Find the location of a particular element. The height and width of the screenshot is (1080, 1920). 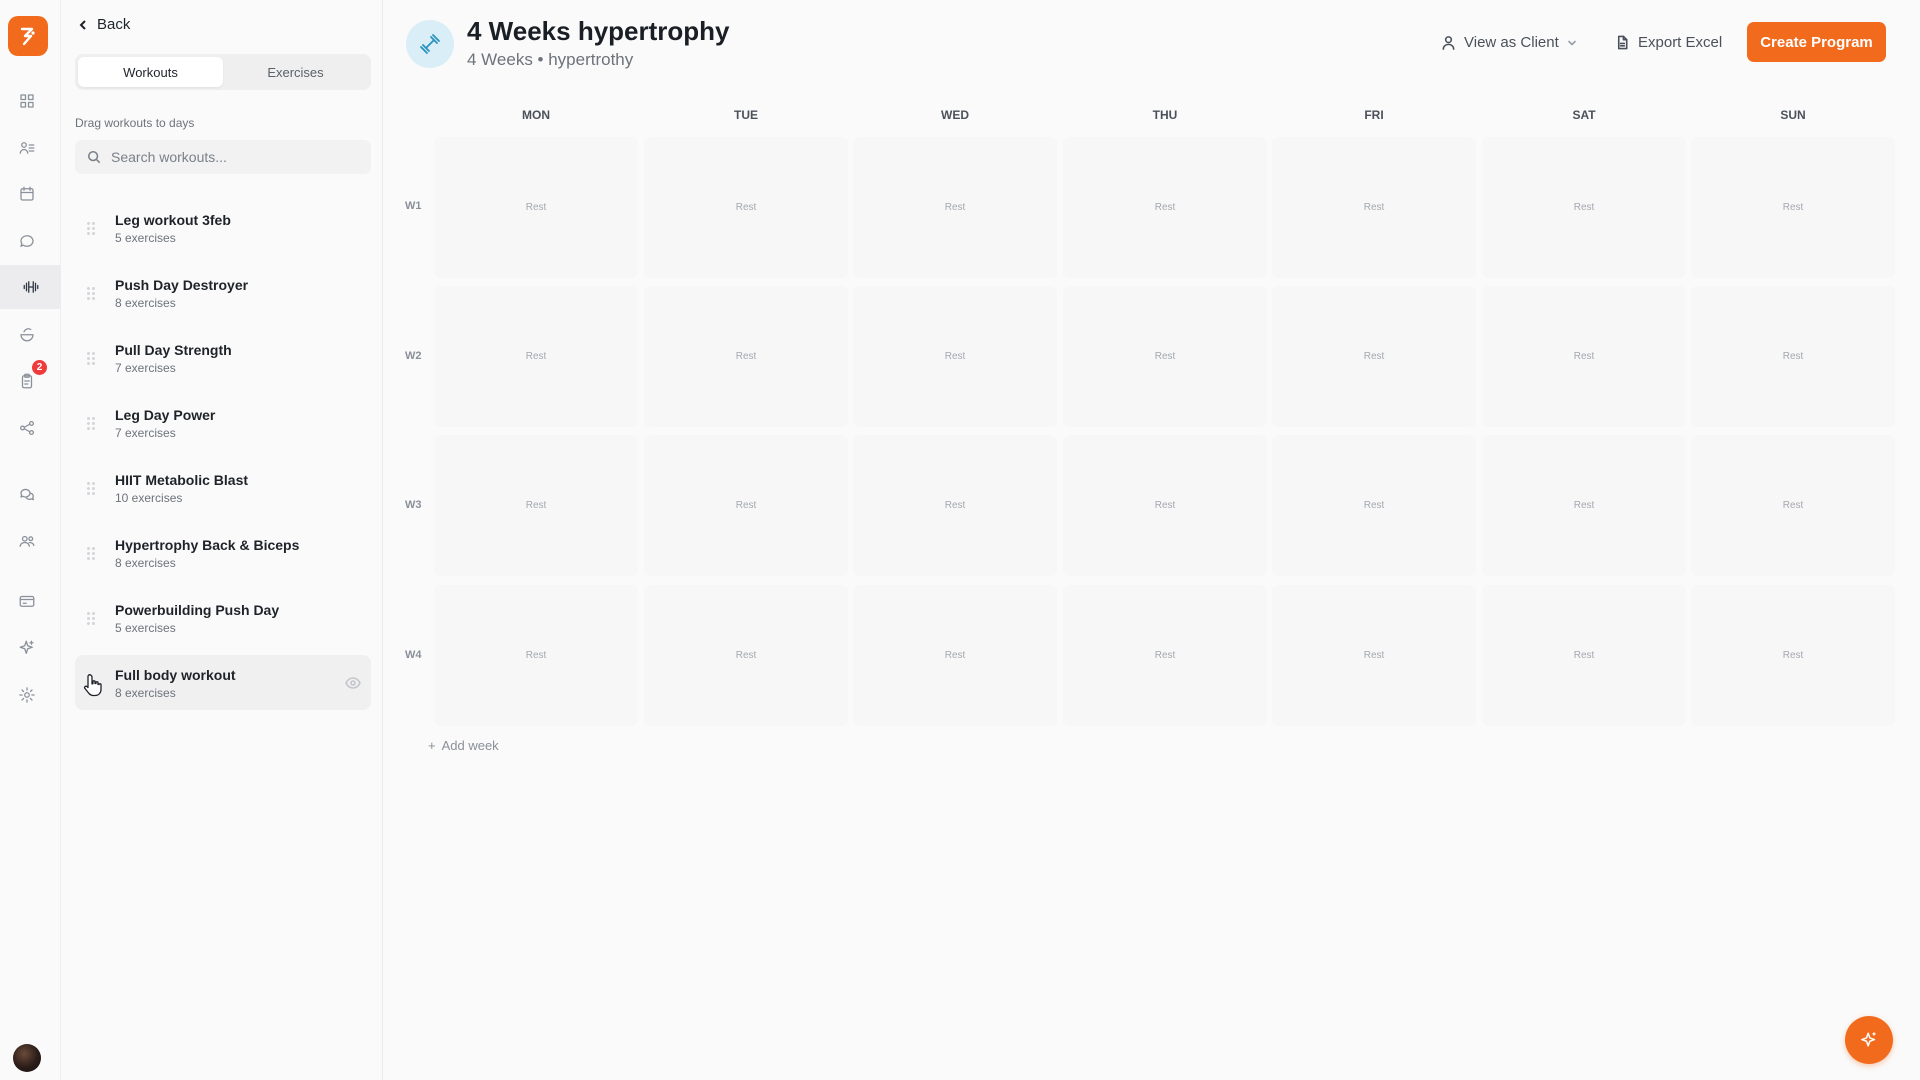

search-input is located at coordinates (231, 157).